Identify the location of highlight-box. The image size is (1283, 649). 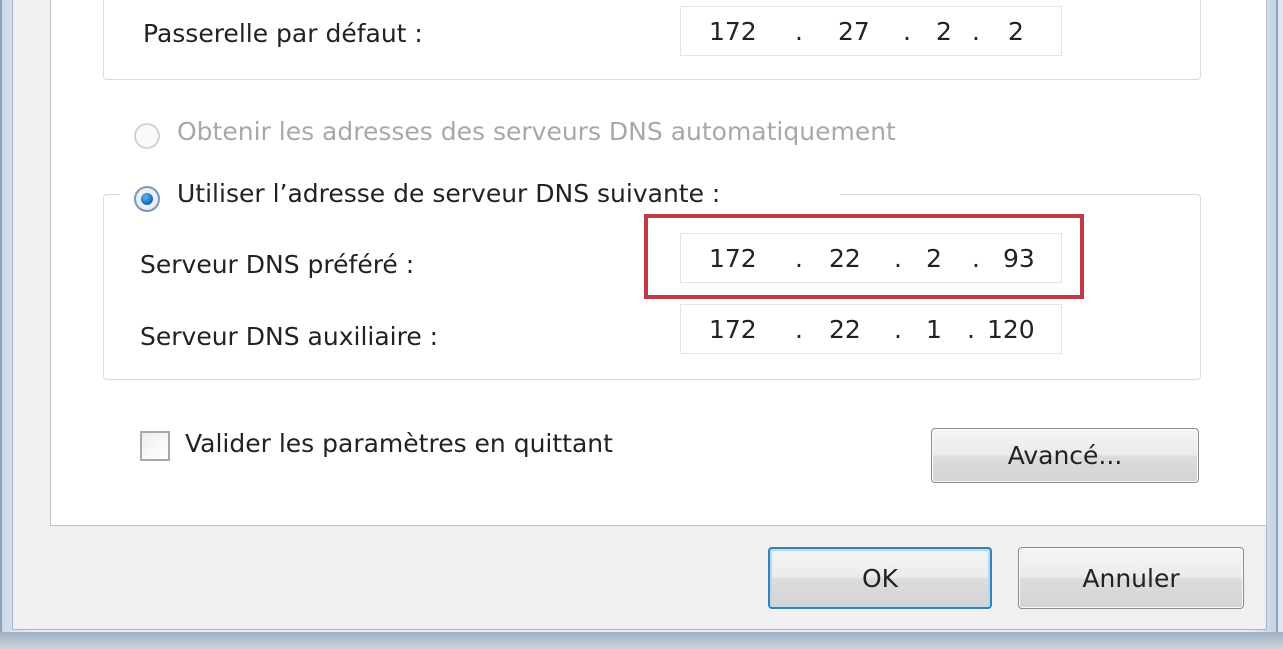
(864, 256).